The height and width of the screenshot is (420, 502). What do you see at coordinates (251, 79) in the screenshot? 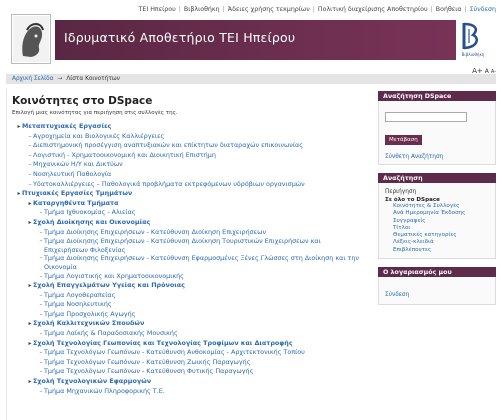
I see `breadcrumb: Αρχική Σελίδα → Λίστα Κοινοτήτων` at bounding box center [251, 79].